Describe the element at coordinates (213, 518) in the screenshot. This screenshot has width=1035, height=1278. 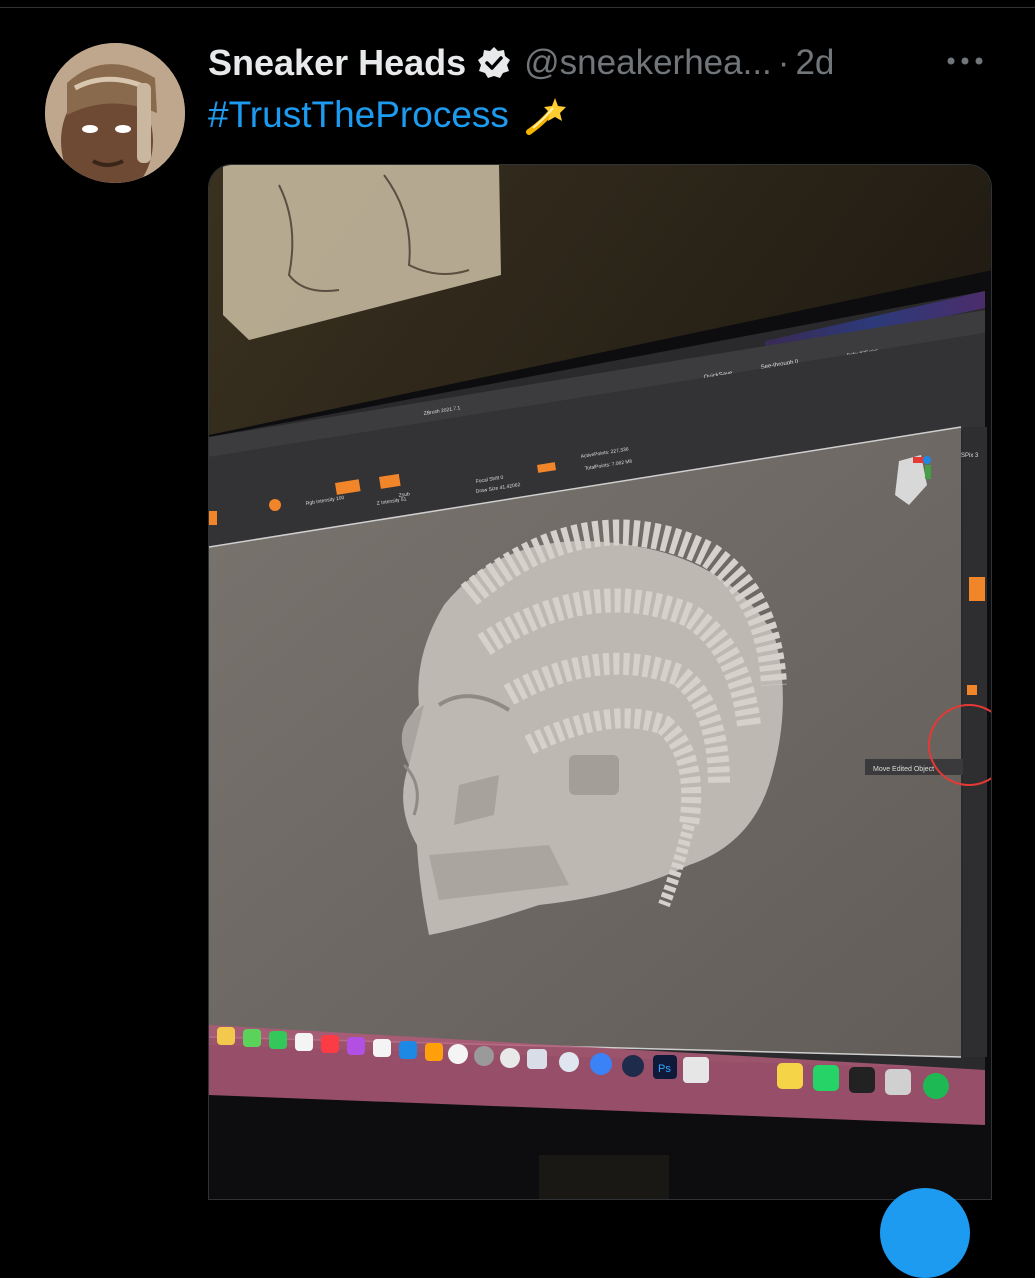
I see `left-tool-button` at that location.